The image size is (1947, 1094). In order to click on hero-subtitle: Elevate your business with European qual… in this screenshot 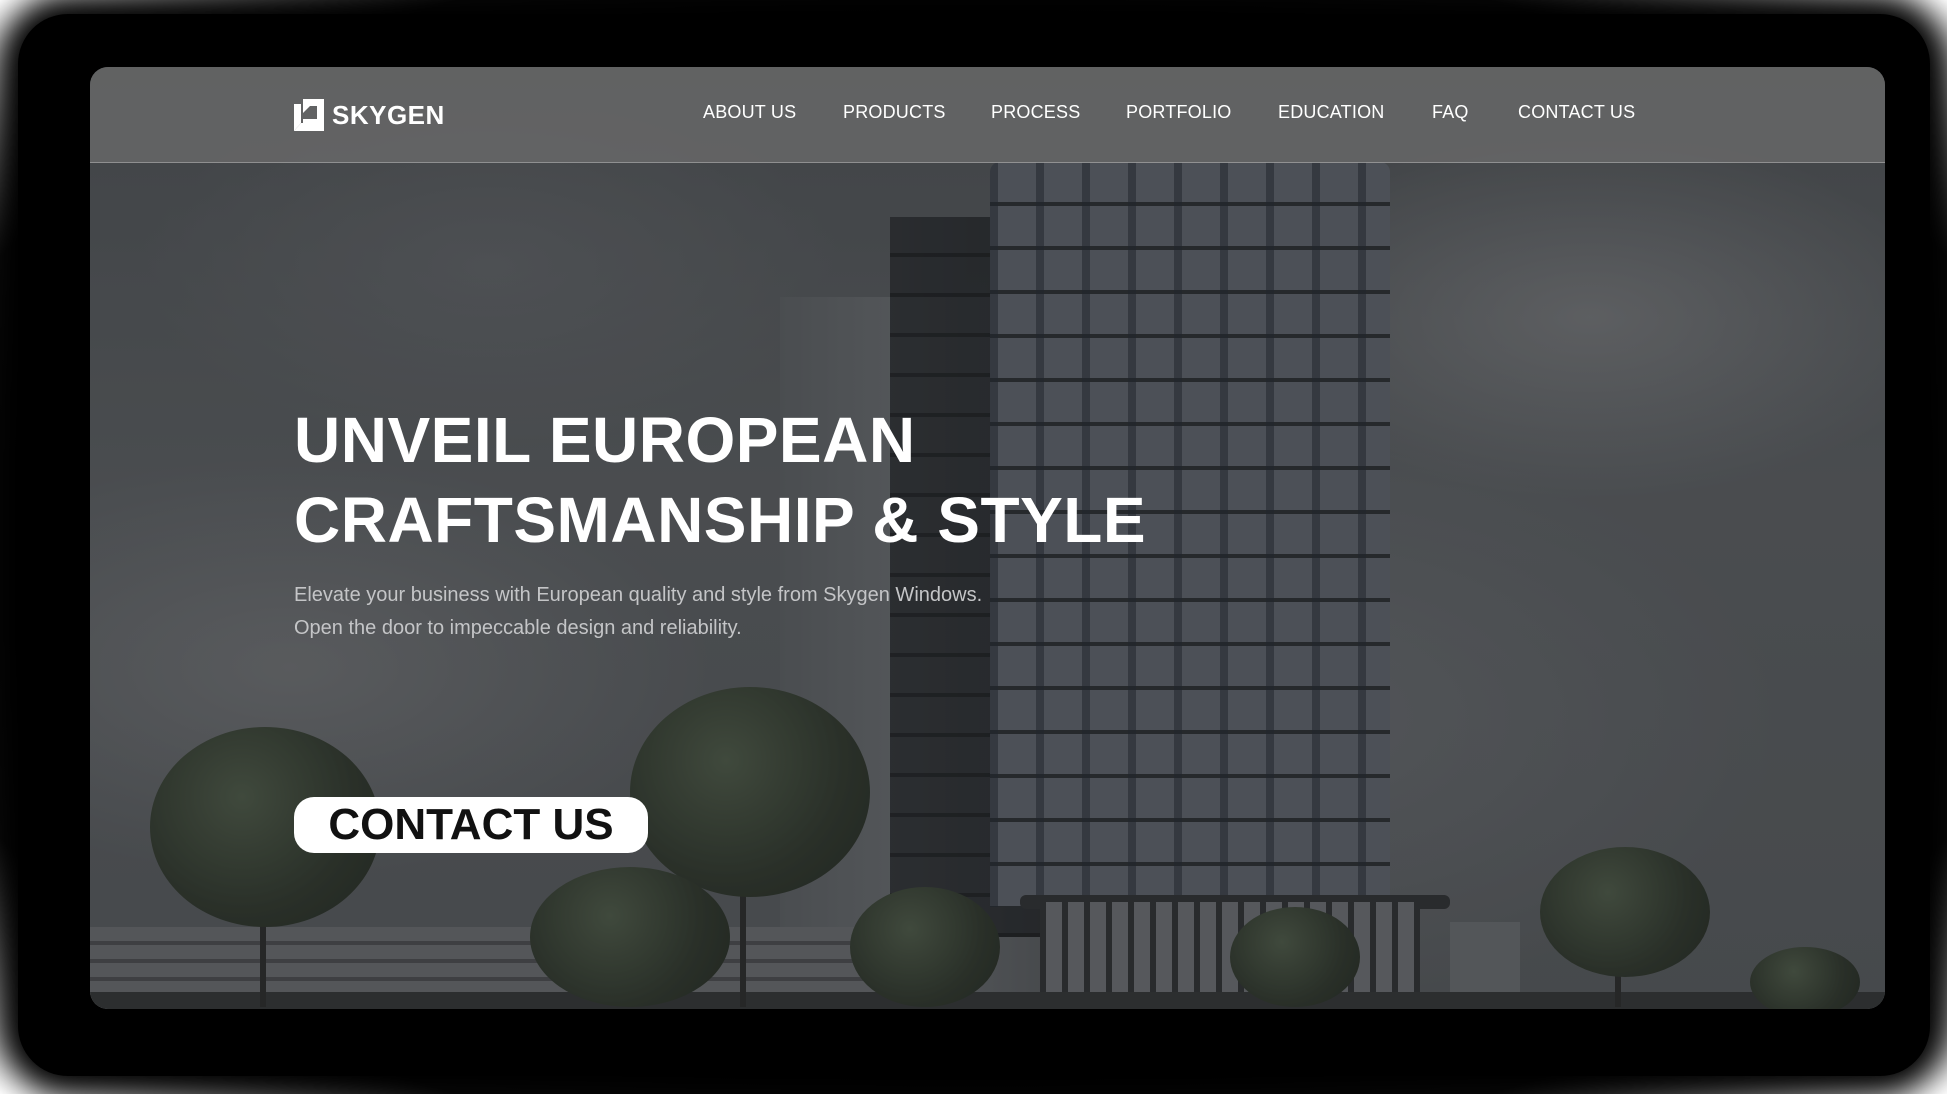, I will do `click(638, 612)`.